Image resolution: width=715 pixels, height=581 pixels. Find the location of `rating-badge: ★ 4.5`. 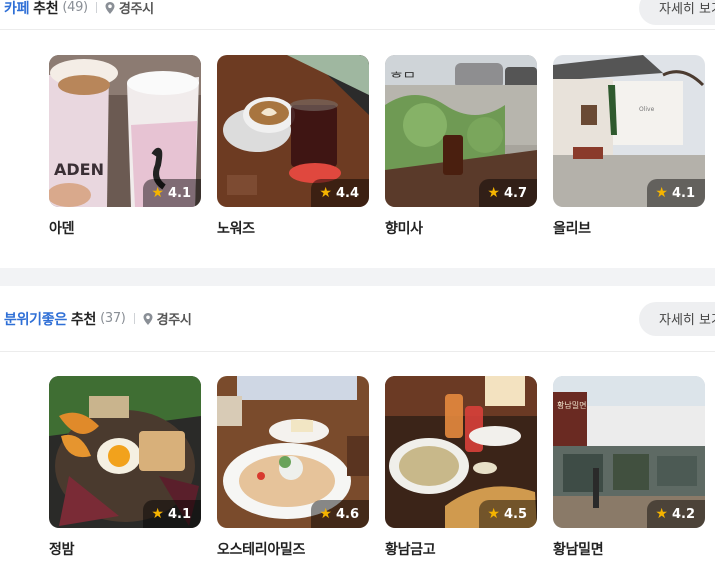

rating-badge: ★ 4.5 is located at coordinates (508, 514).